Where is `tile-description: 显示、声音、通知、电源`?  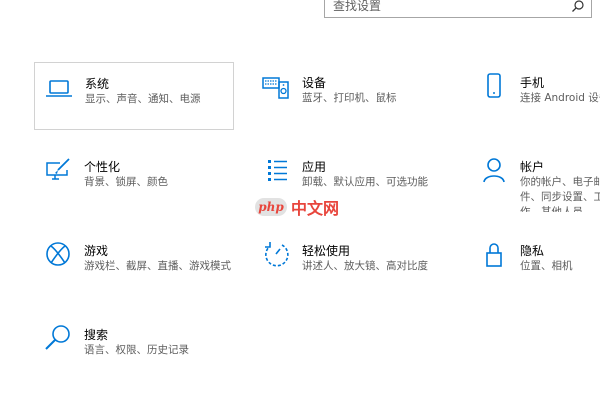
tile-description: 显示、声音、通知、电源 is located at coordinates (143, 99).